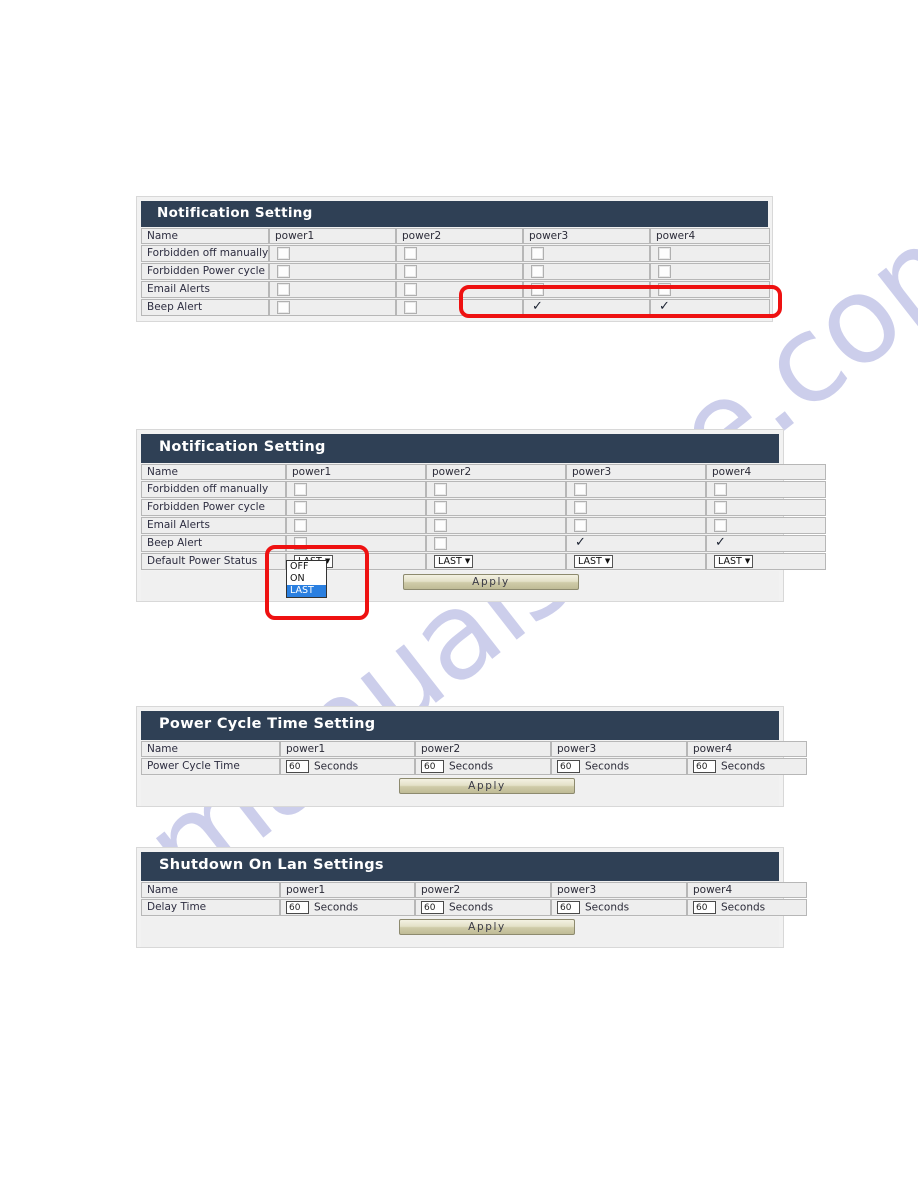 The height and width of the screenshot is (1188, 918). What do you see at coordinates (460, 725) in the screenshot?
I see `panel-3-title: Power Cycle Time Setting` at bounding box center [460, 725].